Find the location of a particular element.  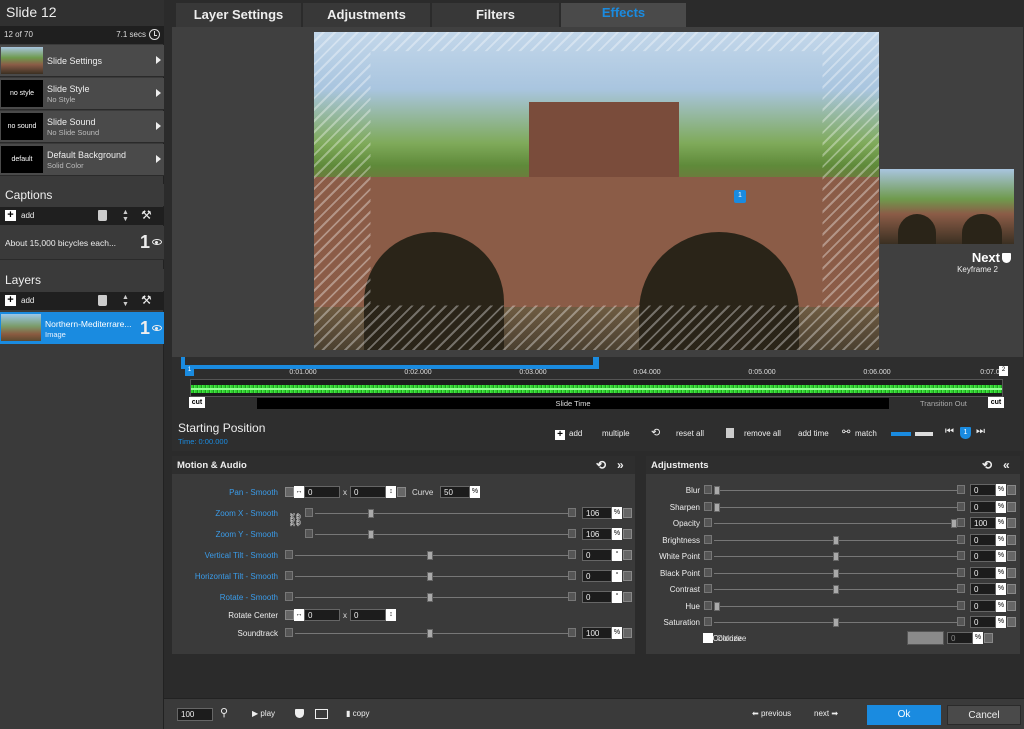

collapse-icon: « is located at coordinates (1006, 465).